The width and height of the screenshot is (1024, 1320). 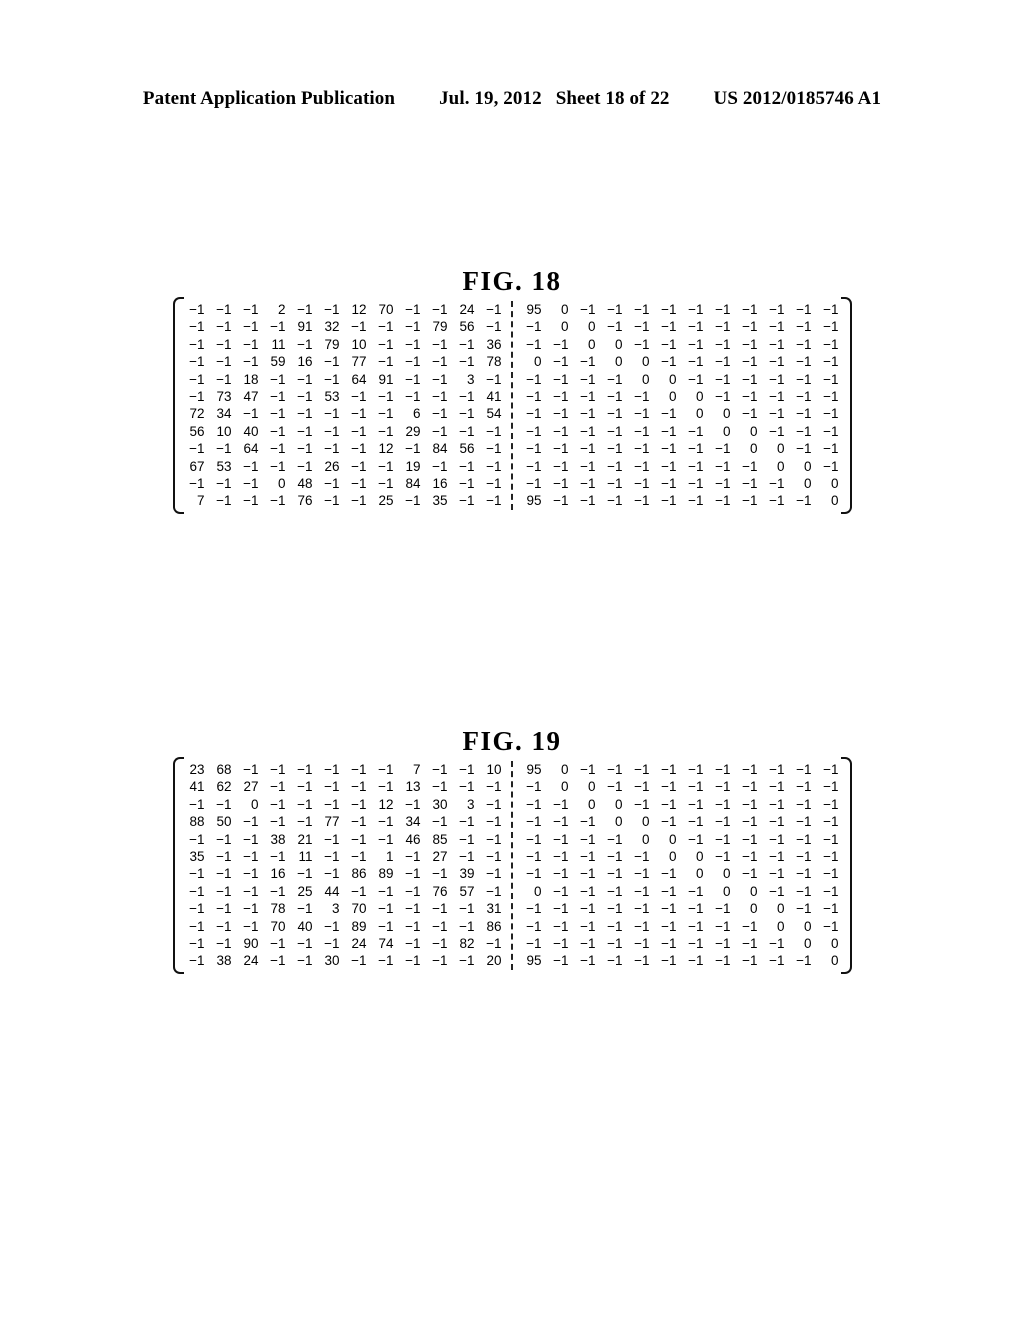 I want to click on matrix-cell: 91, so click(x=386, y=379).